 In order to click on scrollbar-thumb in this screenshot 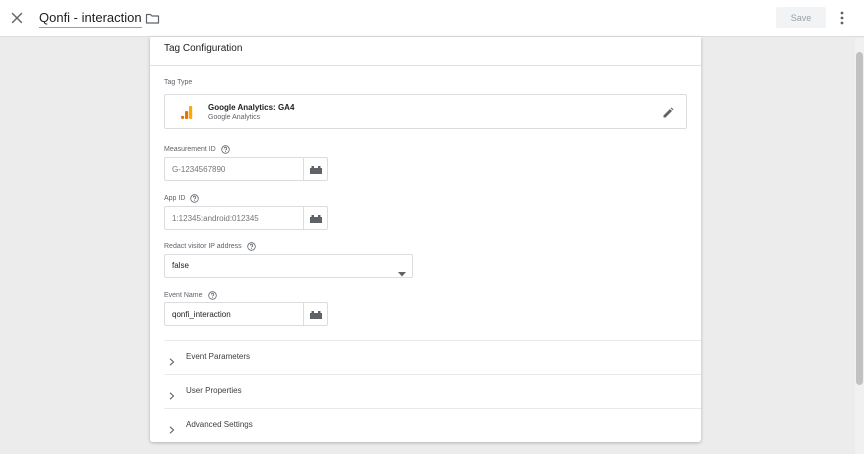, I will do `click(859, 218)`.